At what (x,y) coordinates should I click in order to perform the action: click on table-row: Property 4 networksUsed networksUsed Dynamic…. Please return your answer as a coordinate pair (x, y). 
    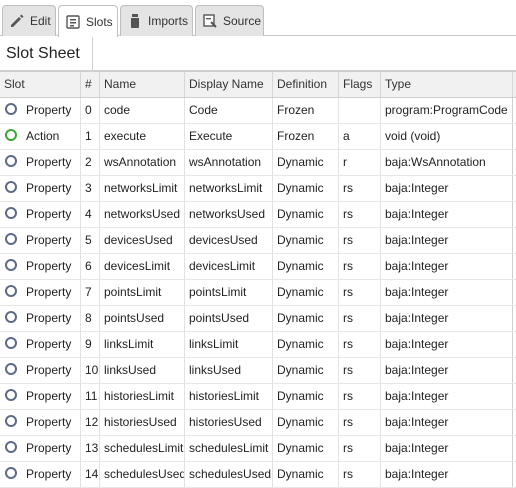
    Looking at the image, I should click on (258, 215).